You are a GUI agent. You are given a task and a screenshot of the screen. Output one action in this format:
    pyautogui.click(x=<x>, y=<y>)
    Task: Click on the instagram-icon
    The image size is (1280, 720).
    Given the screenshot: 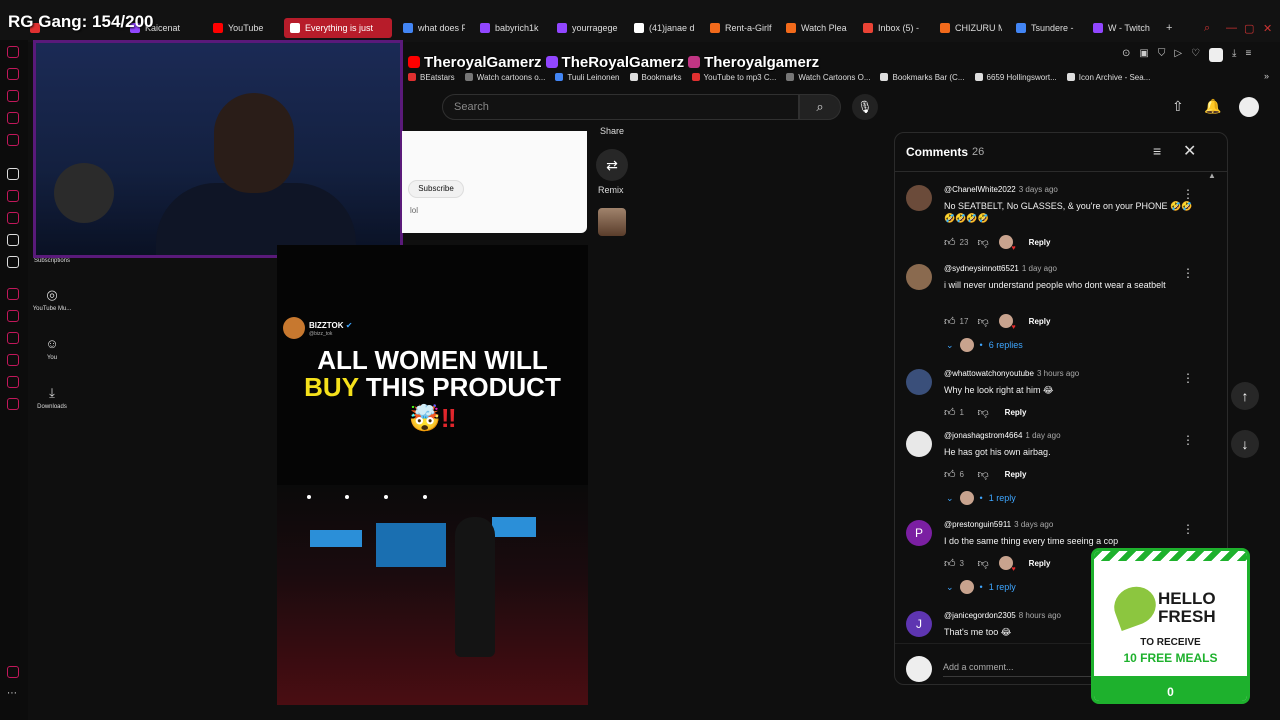 What is the action you would take?
    pyautogui.click(x=13, y=218)
    